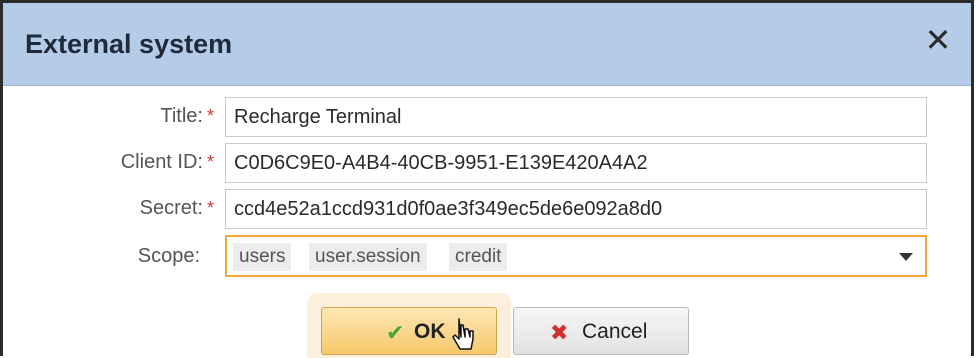 The height and width of the screenshot is (358, 980). I want to click on secret-input: ccd4e52a1ccd931d0f0ae3f349ec5de6e092a8d0, so click(576, 209).